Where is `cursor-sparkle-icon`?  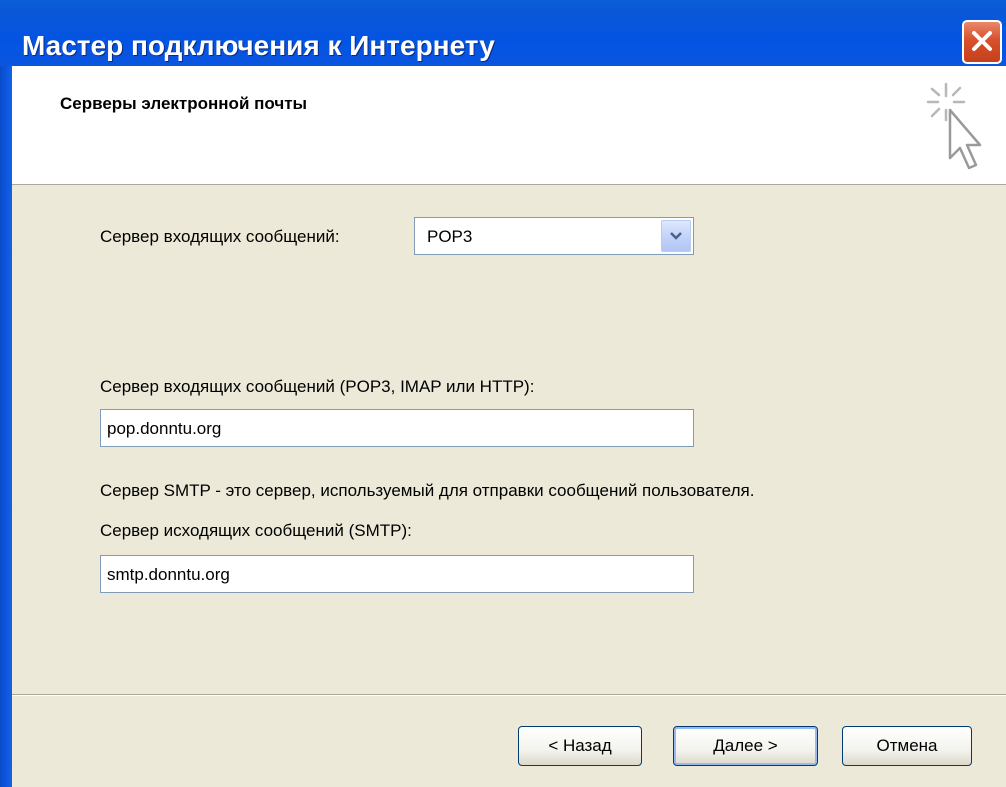 cursor-sparkle-icon is located at coordinates (956, 132).